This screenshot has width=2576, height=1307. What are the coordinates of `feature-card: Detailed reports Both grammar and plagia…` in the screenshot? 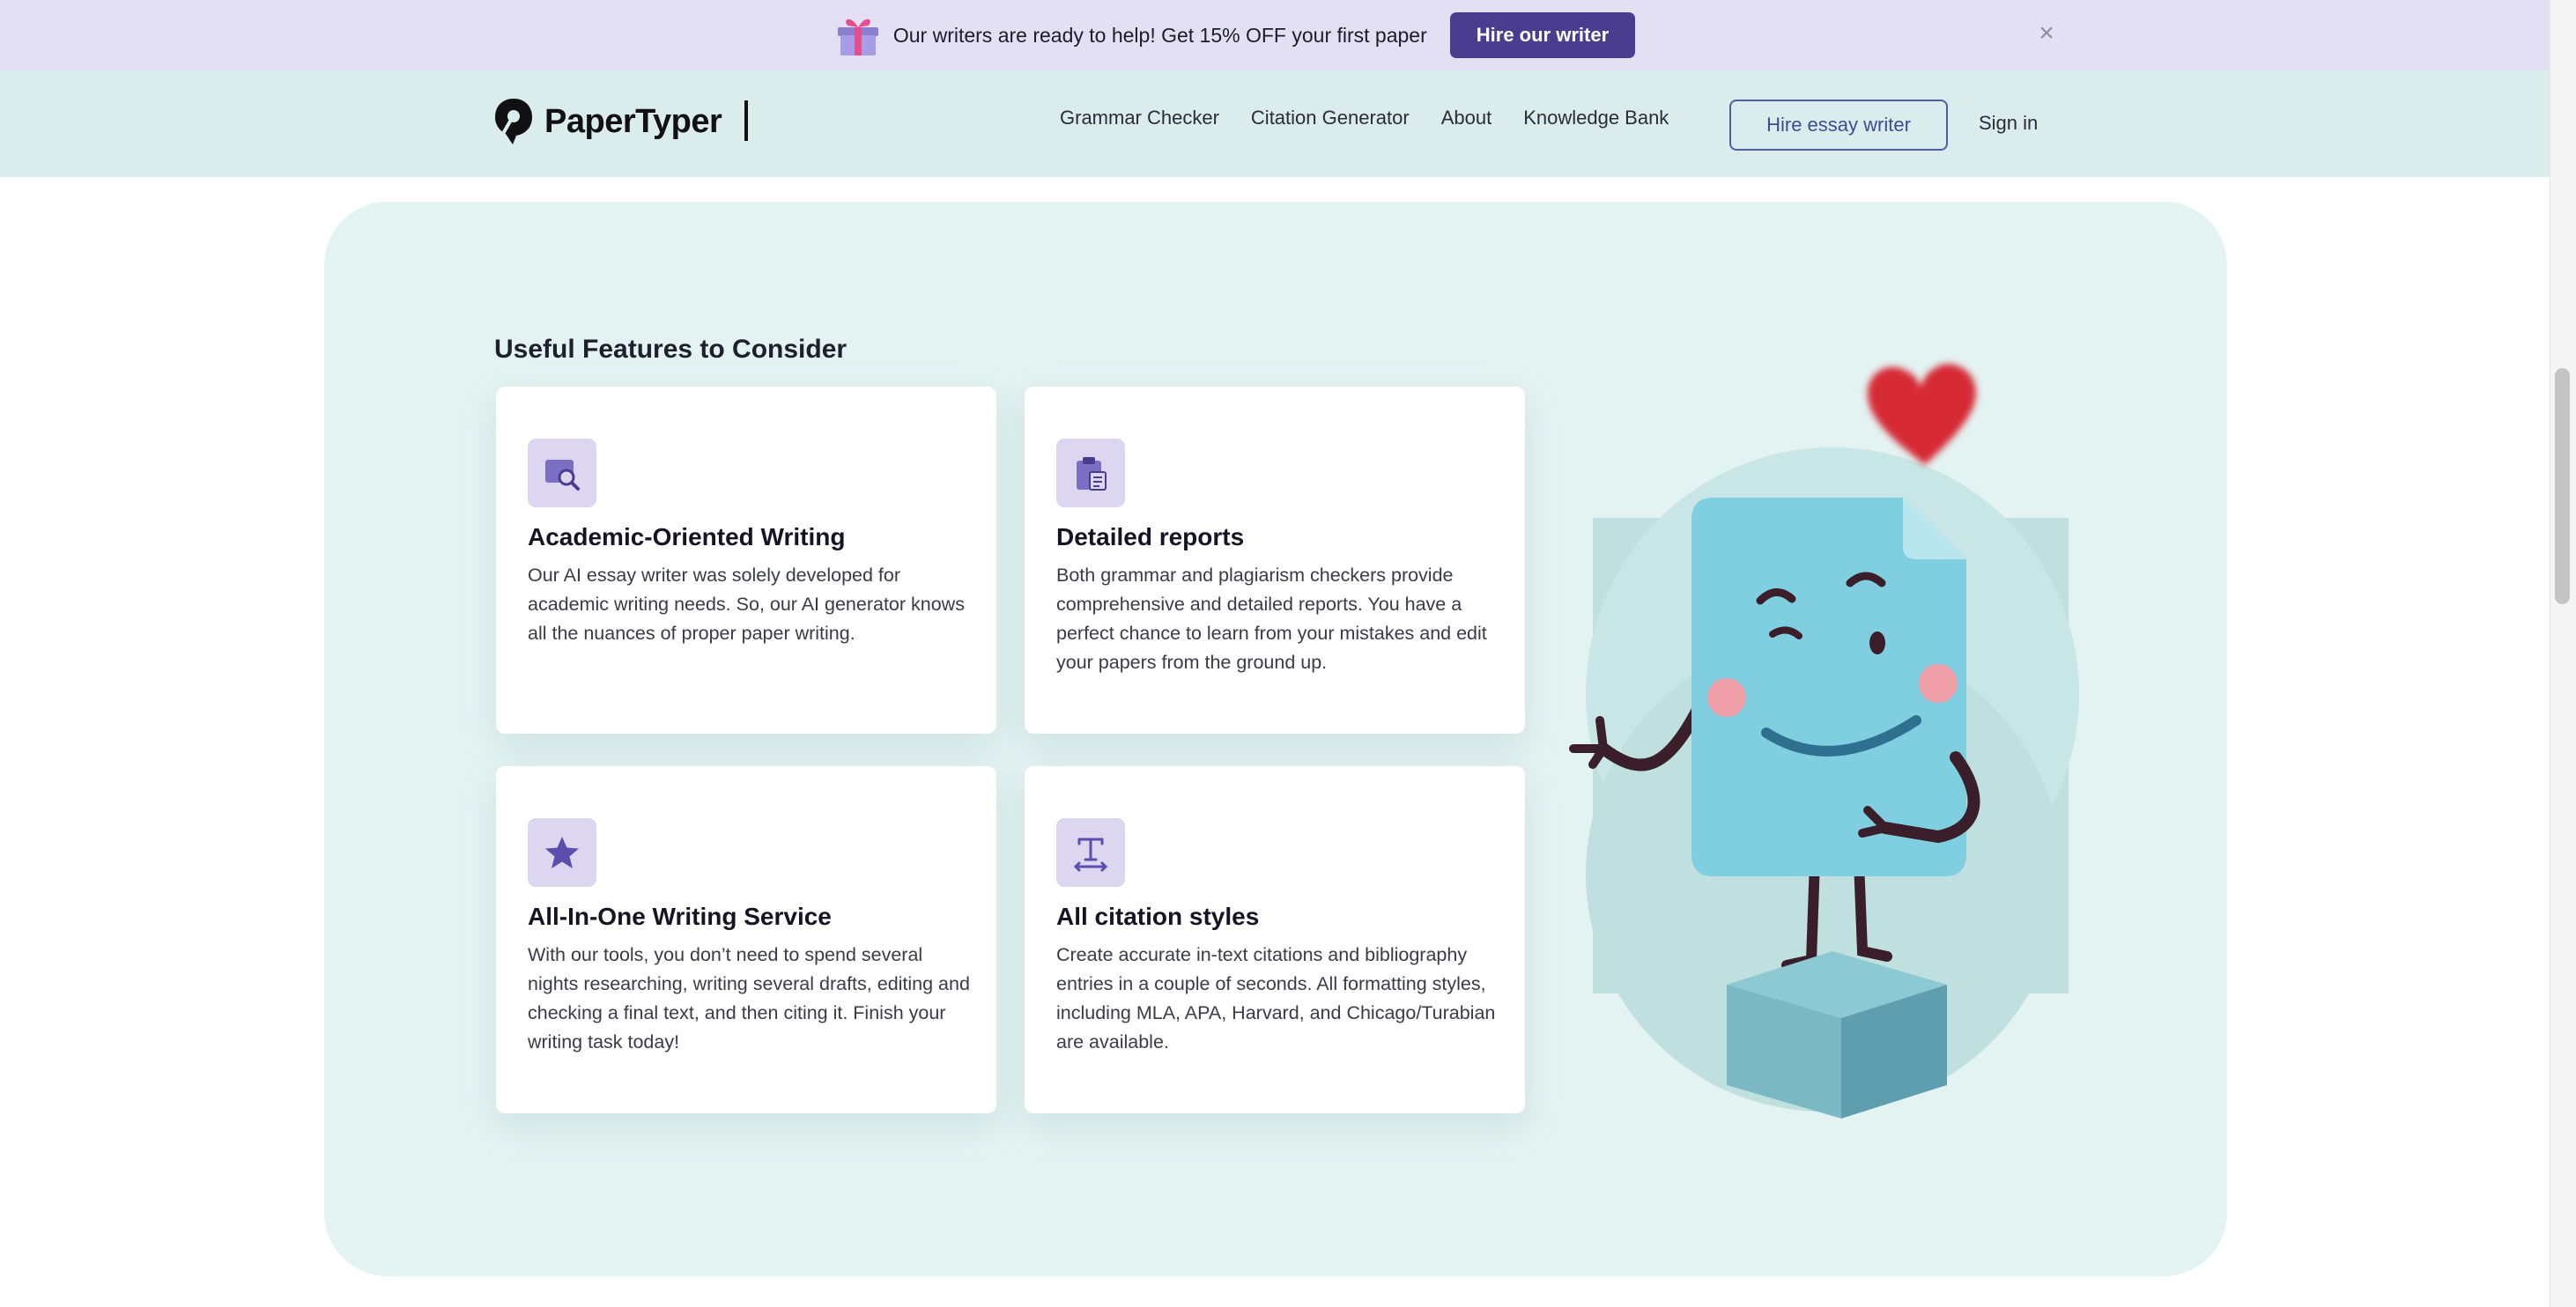 It's located at (1275, 560).